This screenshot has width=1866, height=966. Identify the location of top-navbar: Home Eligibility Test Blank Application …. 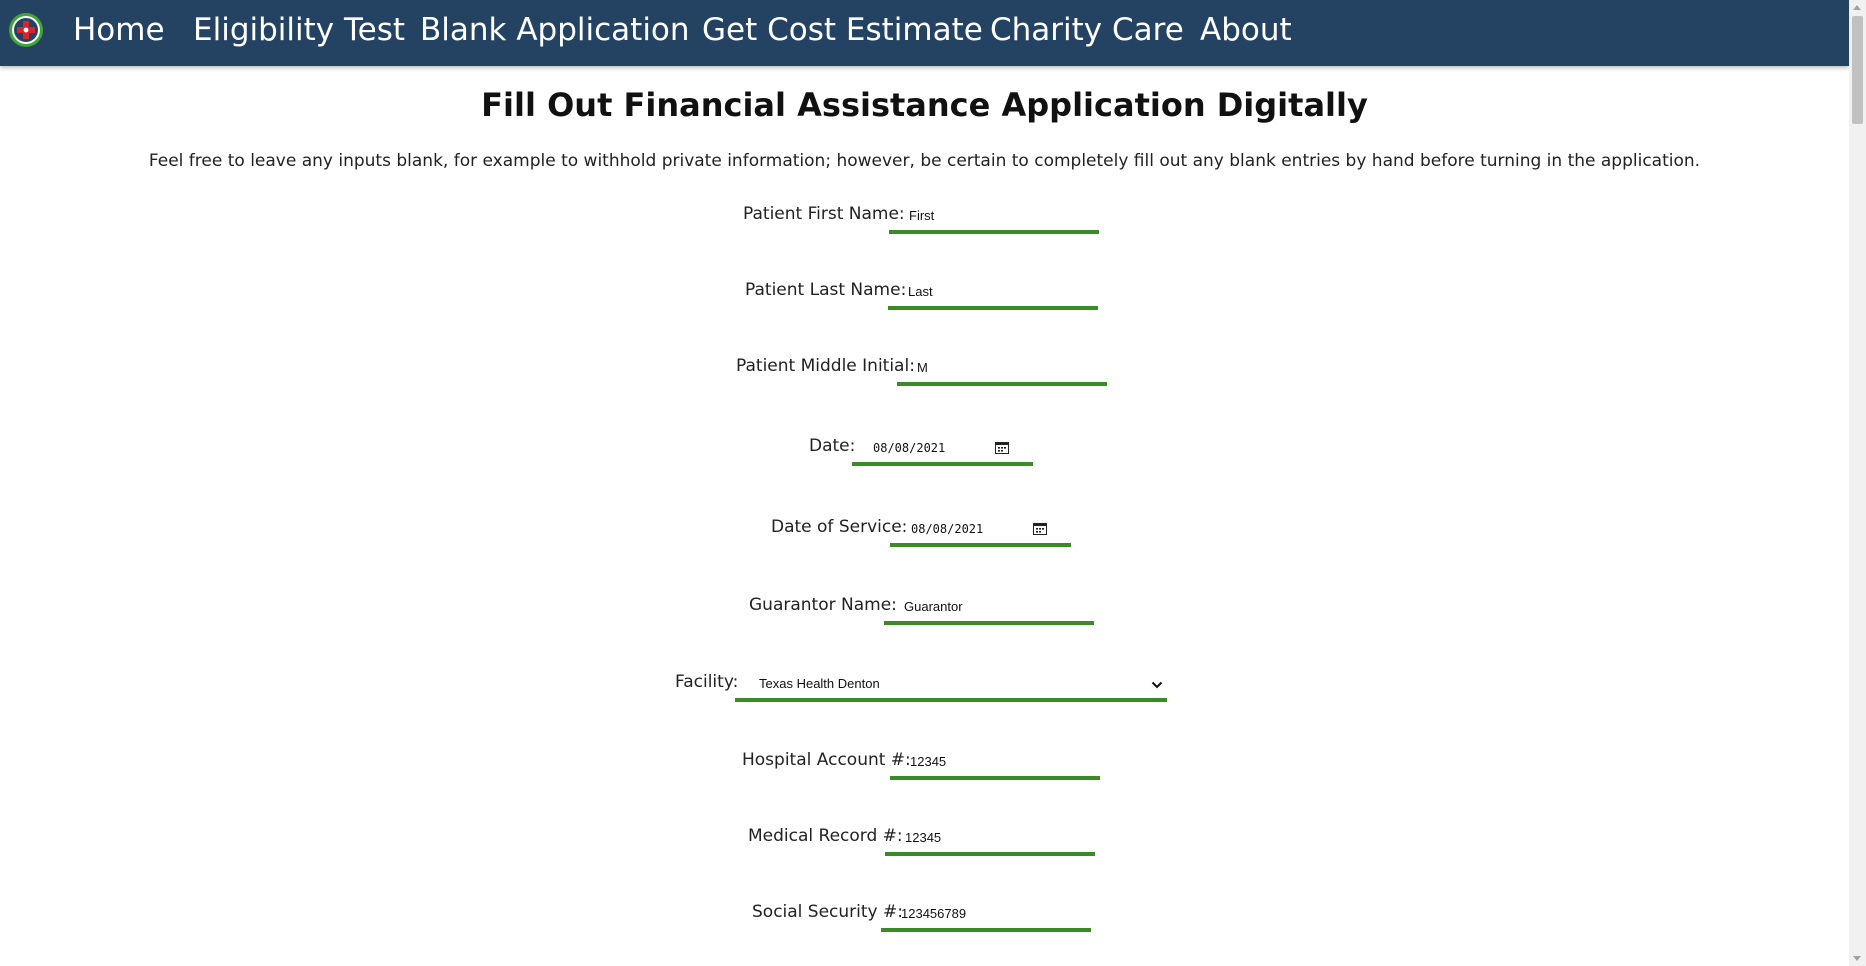
(924, 33).